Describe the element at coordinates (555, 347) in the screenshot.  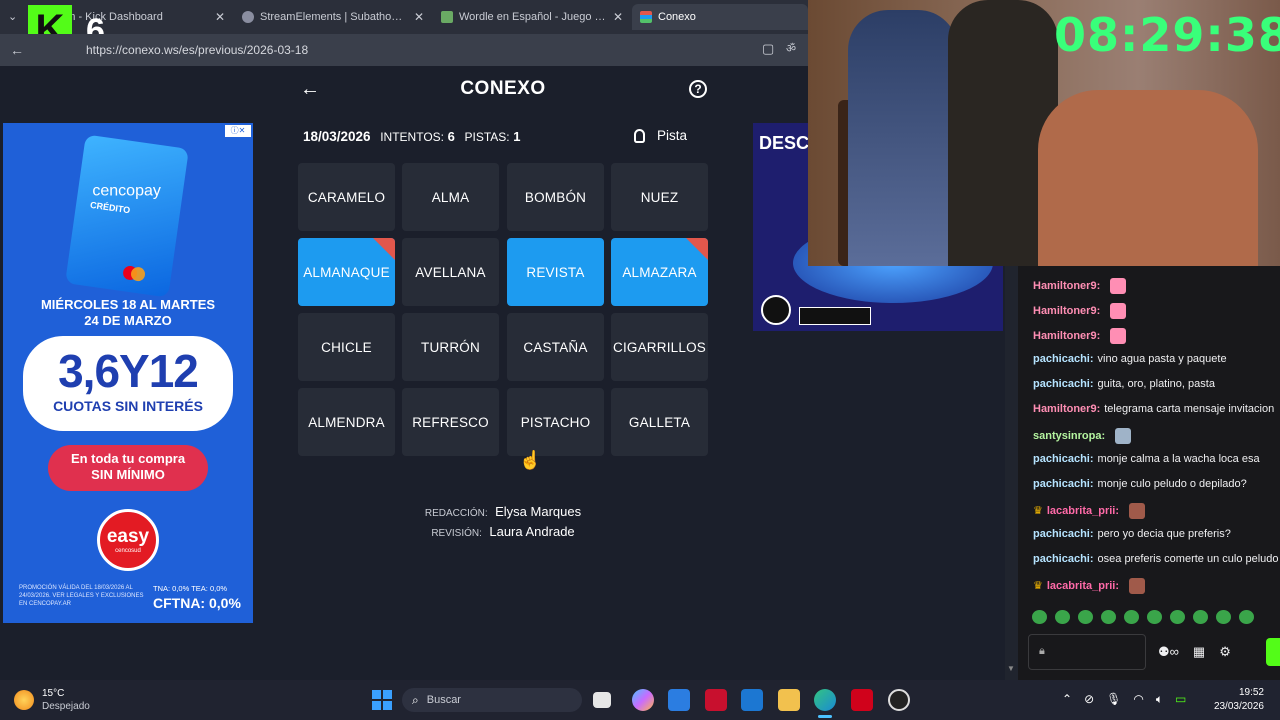
I see `word-tile: CASTAÑA` at that location.